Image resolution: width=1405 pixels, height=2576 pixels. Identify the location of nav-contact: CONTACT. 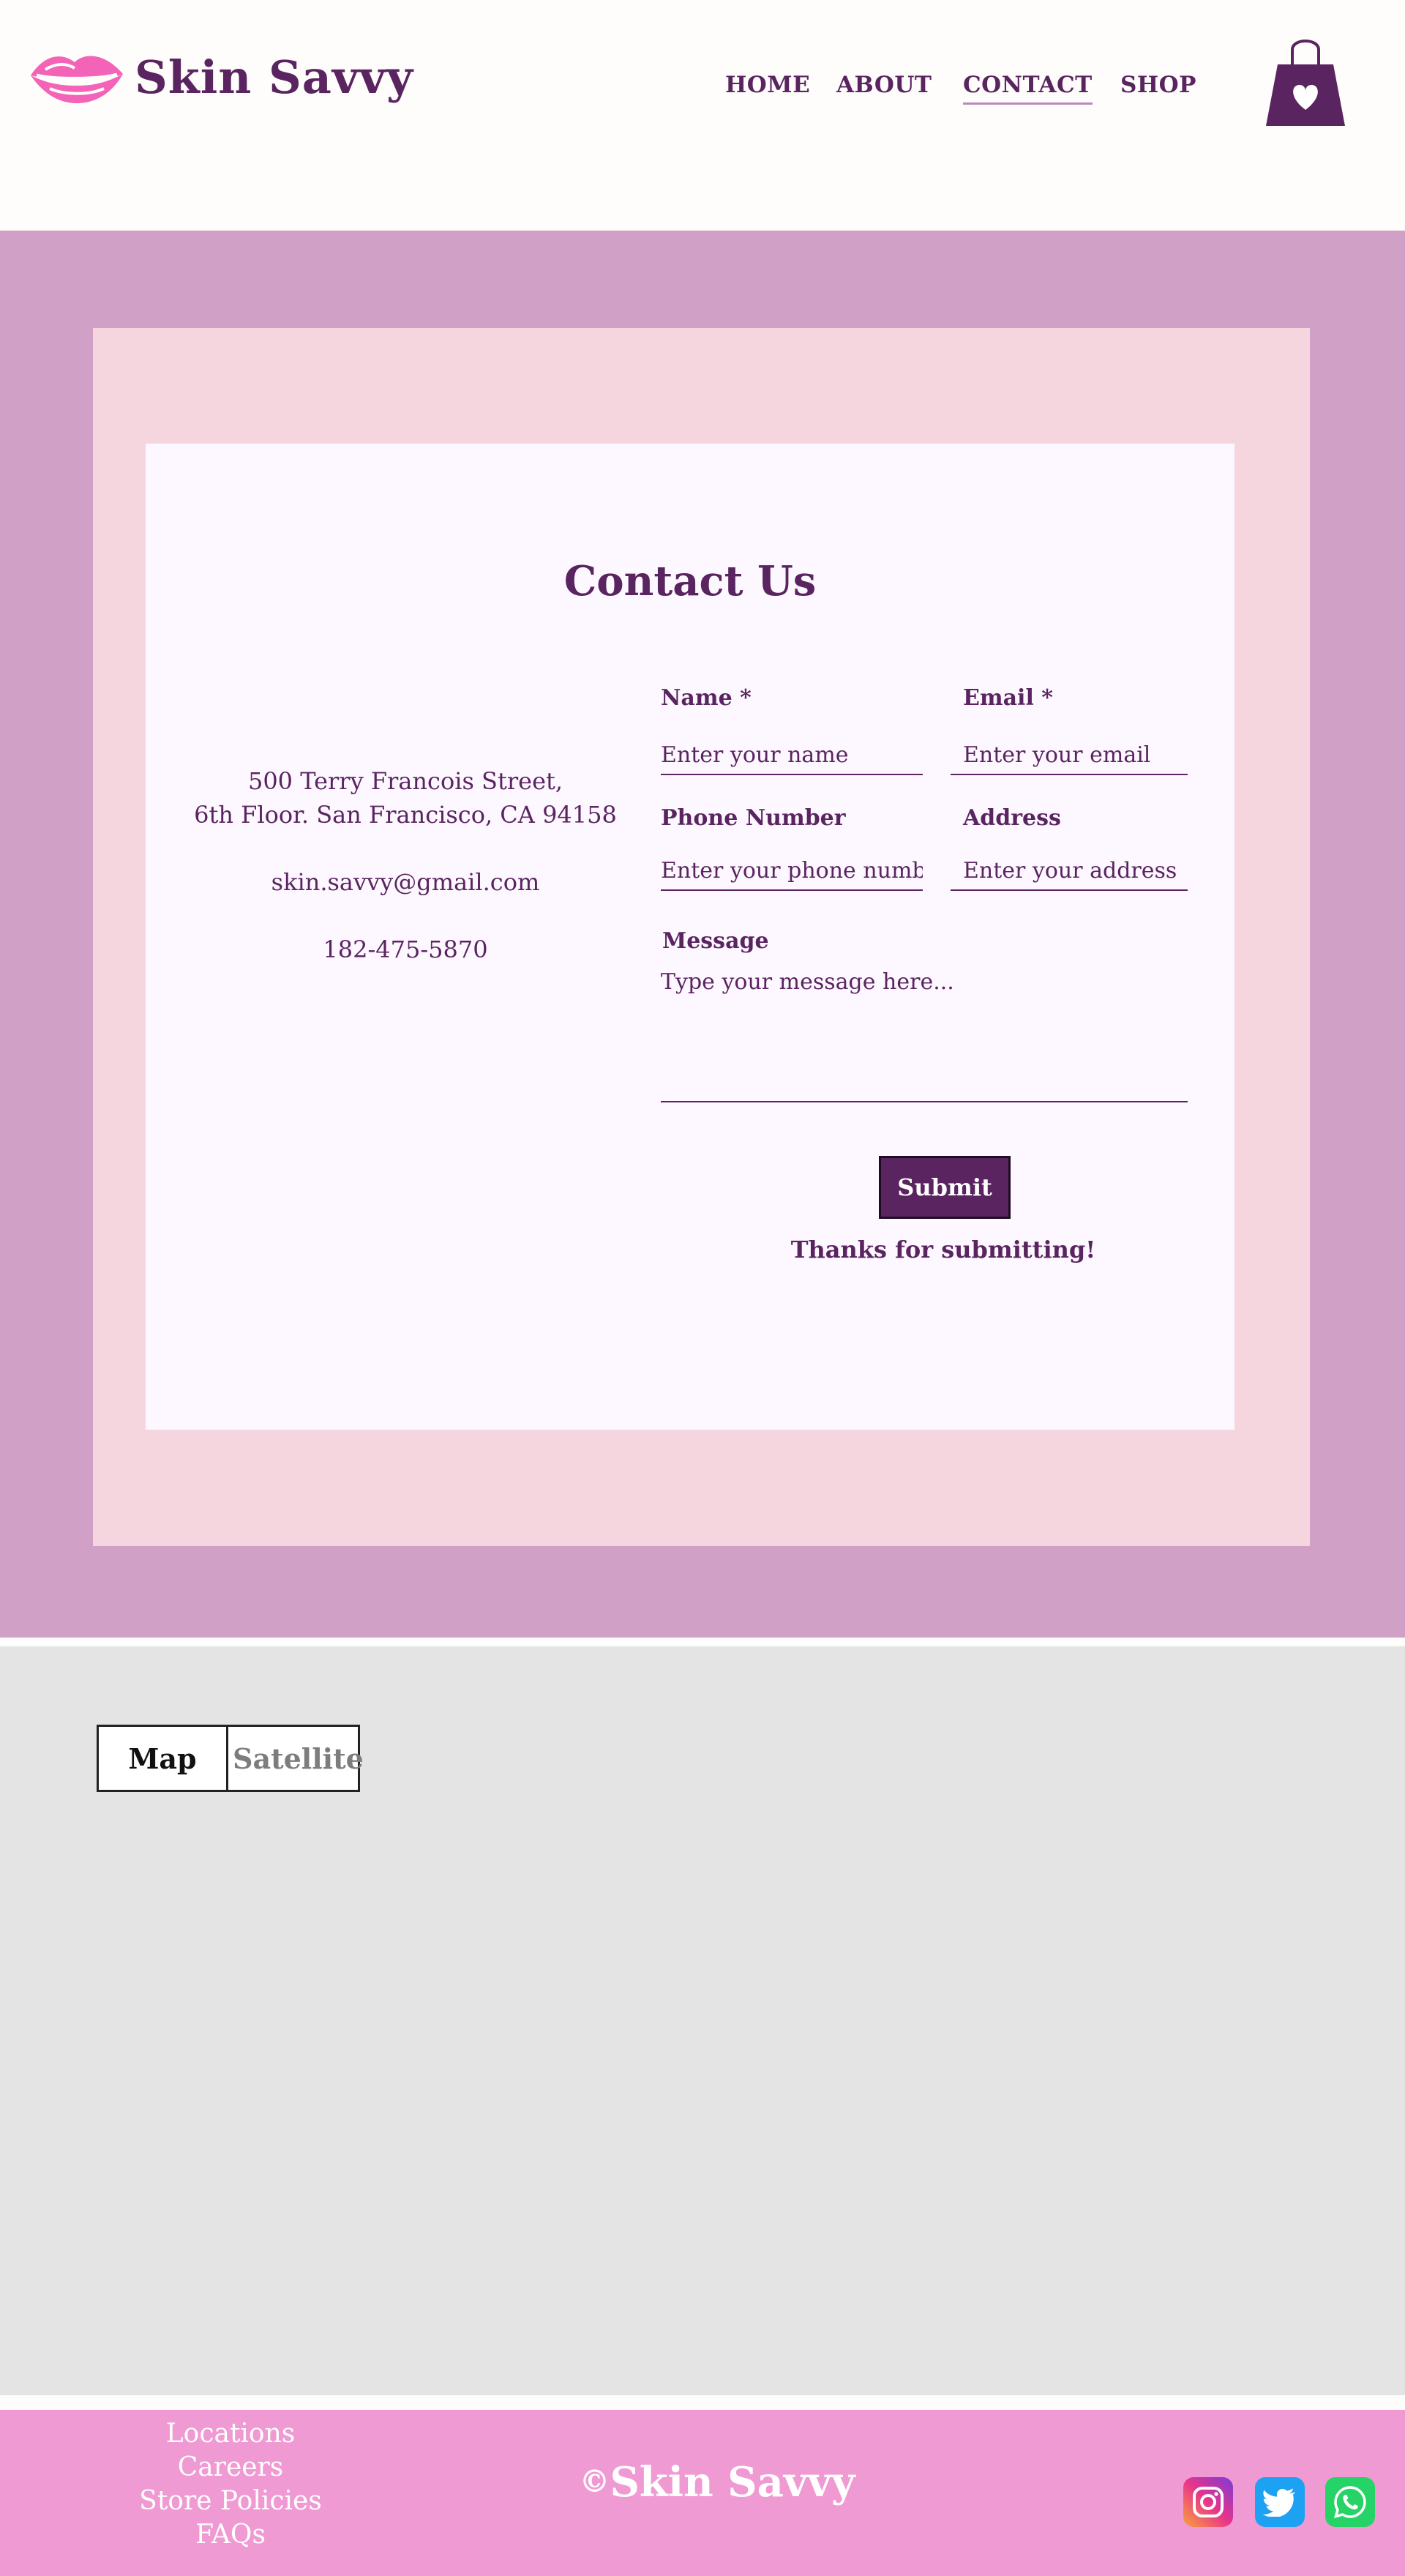
(1028, 88).